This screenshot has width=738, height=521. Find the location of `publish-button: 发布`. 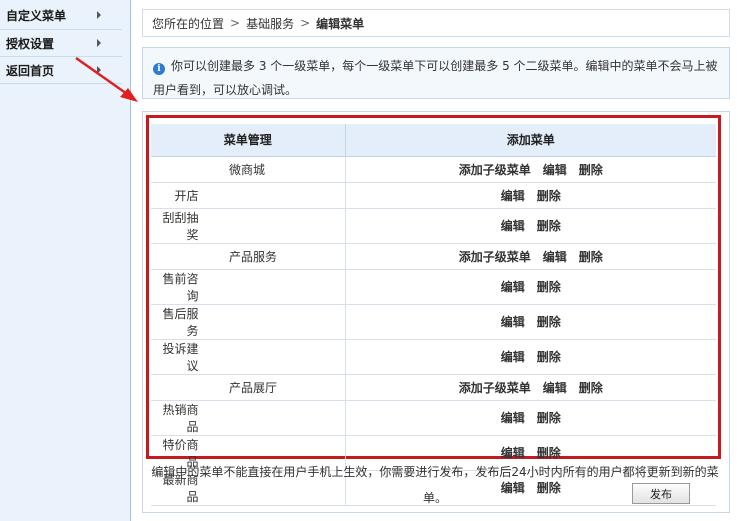

publish-button: 发布 is located at coordinates (661, 493).